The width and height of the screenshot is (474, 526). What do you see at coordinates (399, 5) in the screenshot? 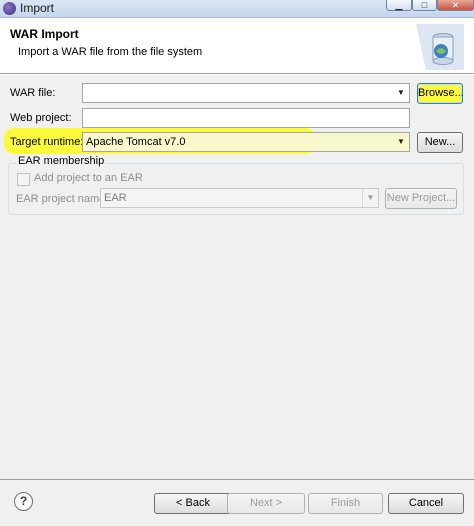
I see `minimize-button: ▁` at bounding box center [399, 5].